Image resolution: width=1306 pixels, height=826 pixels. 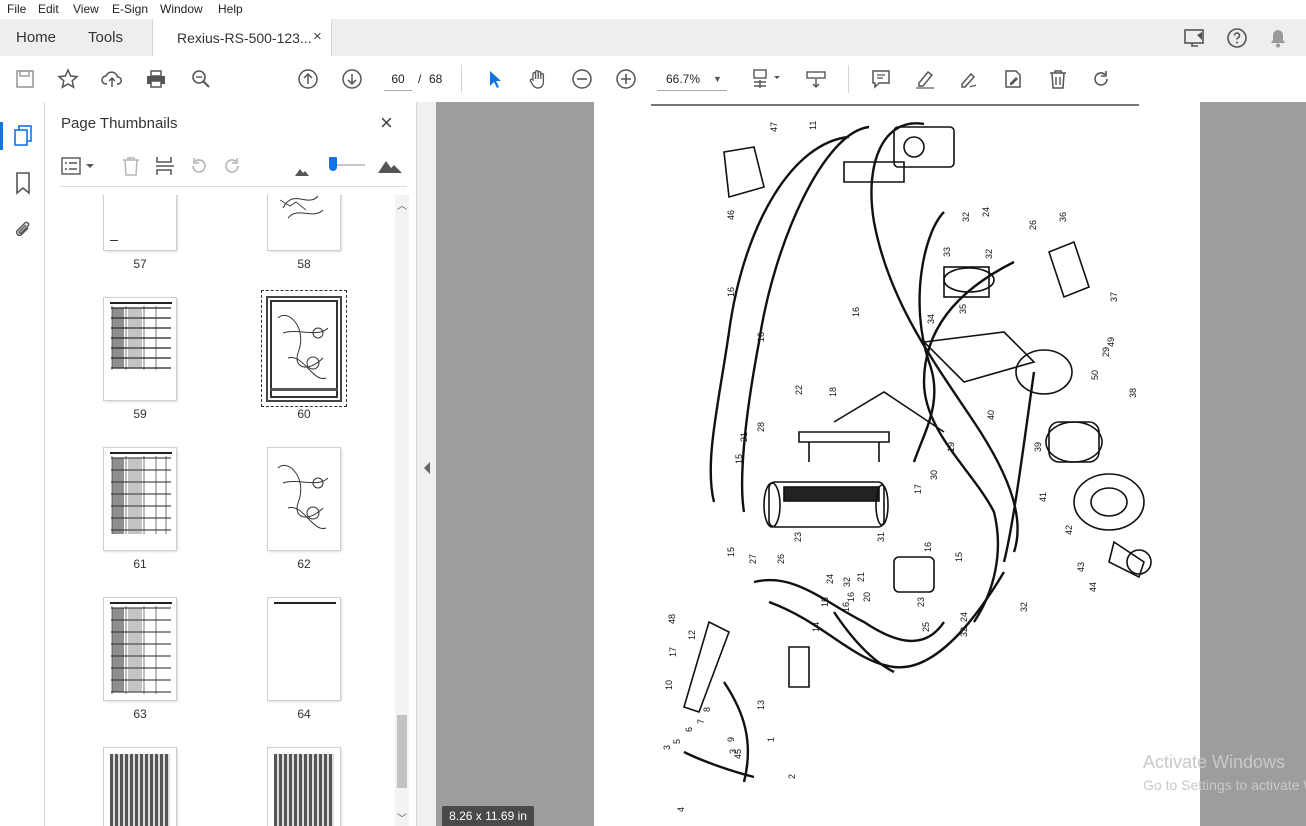 I want to click on menu-help: Help, so click(x=230, y=9).